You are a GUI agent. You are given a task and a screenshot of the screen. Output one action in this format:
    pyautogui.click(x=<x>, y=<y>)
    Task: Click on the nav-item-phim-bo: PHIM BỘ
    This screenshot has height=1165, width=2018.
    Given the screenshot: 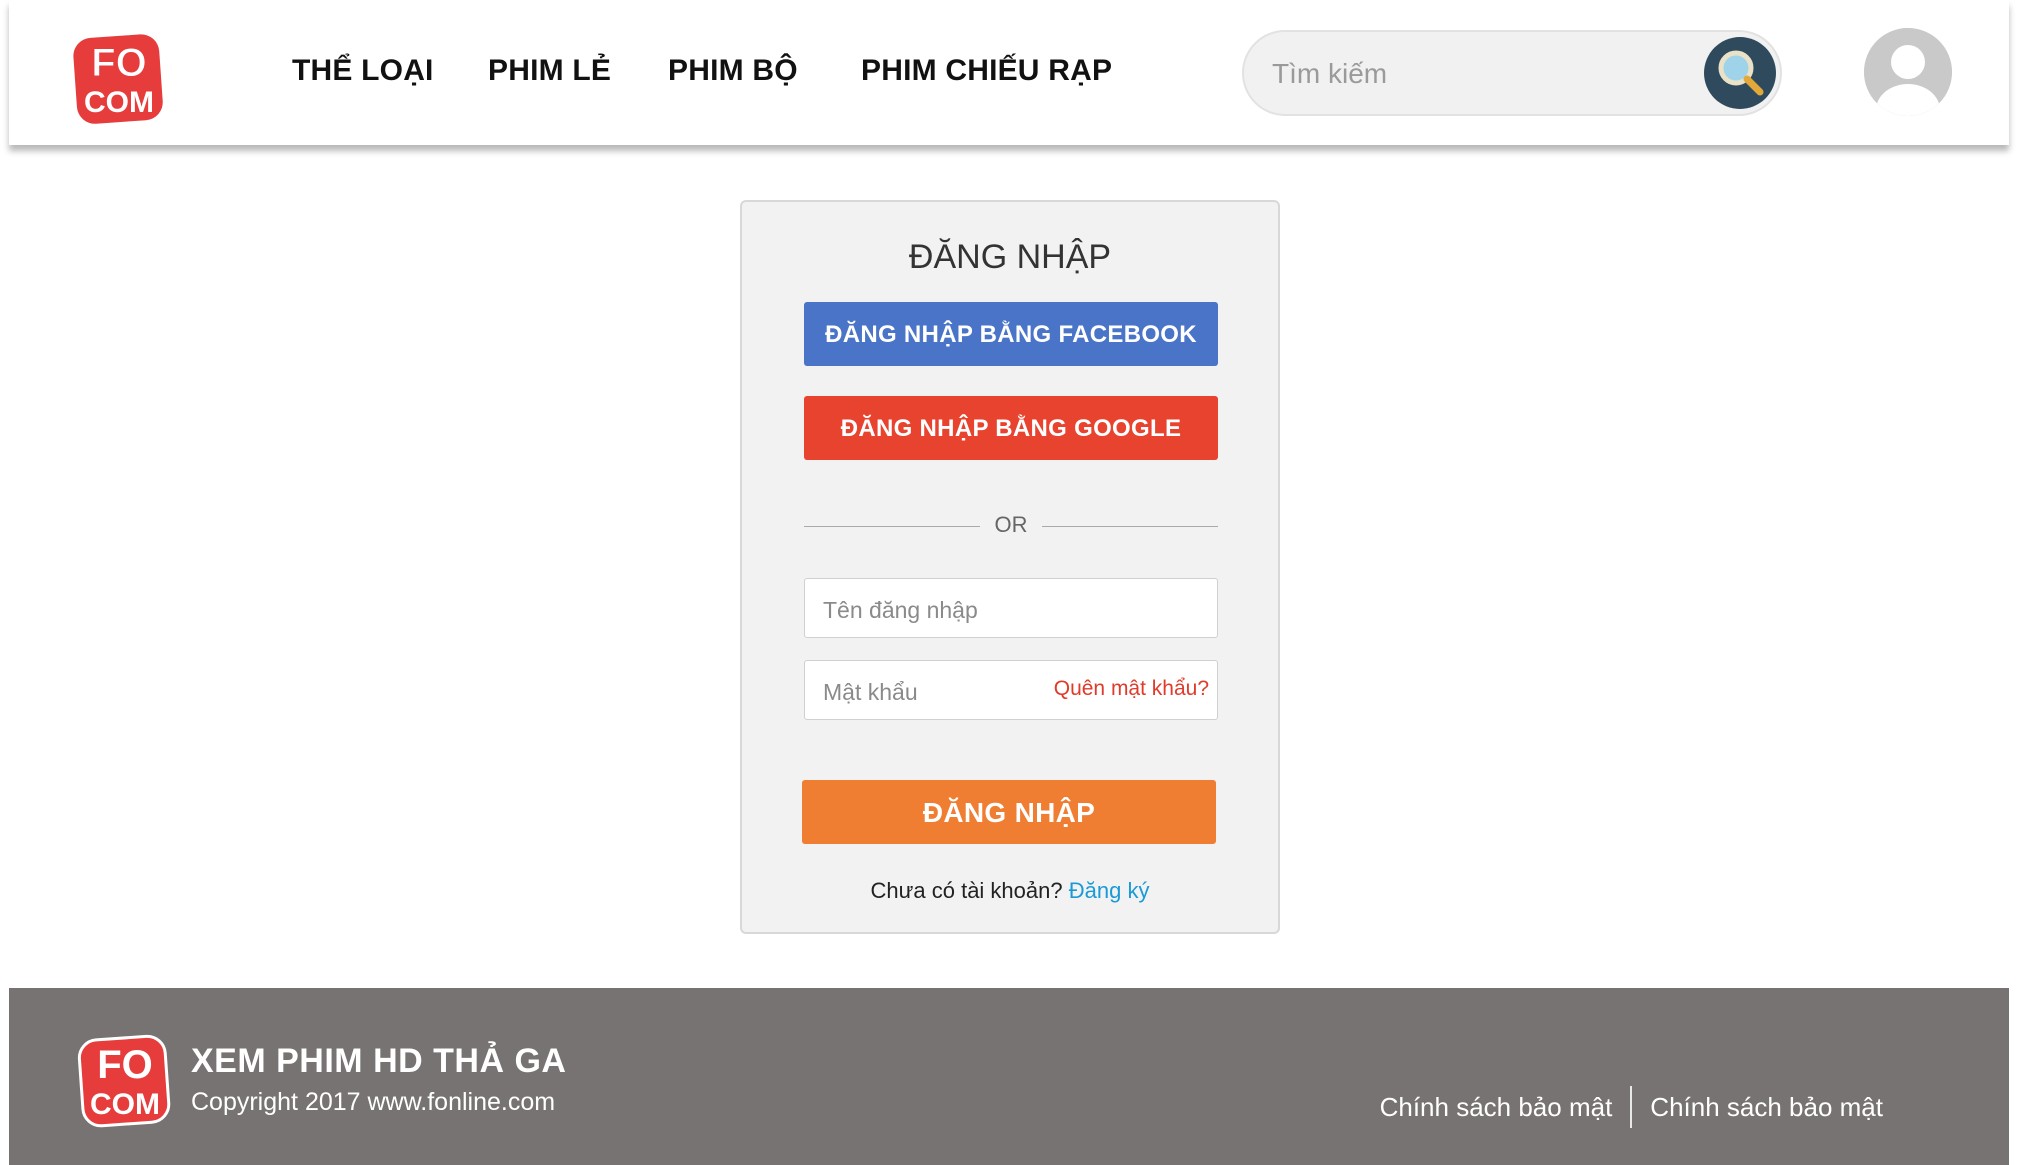 What is the action you would take?
    pyautogui.click(x=733, y=71)
    